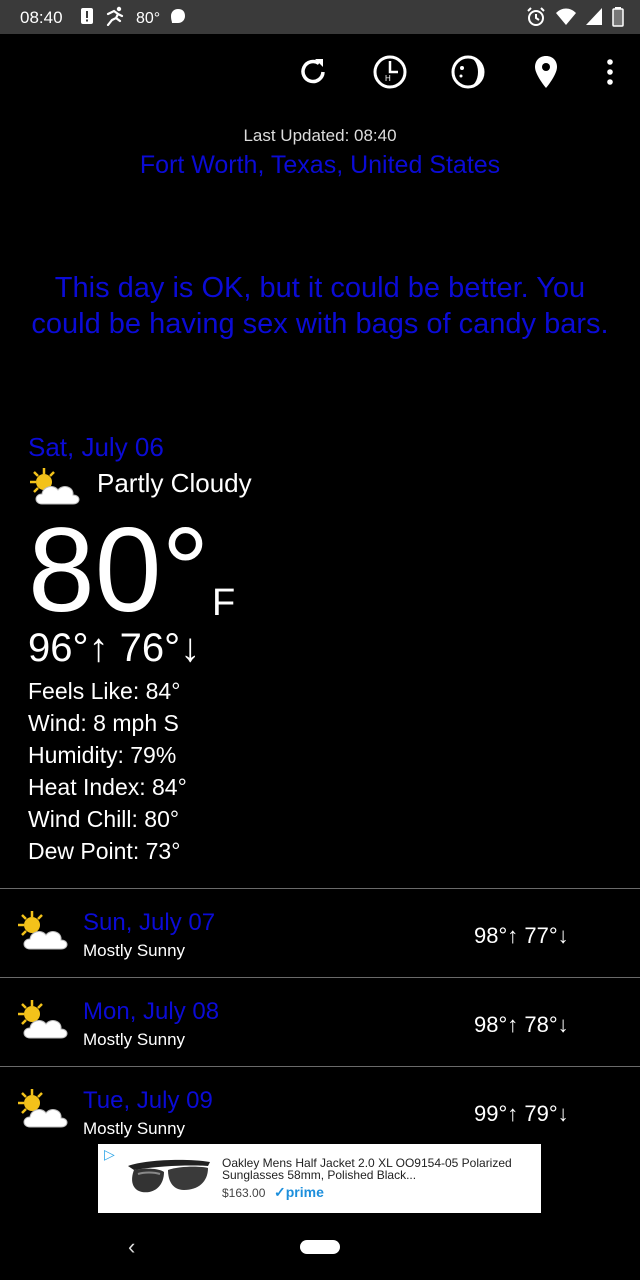 The width and height of the screenshot is (640, 1280). Describe the element at coordinates (320, 1022) in the screenshot. I see `forecast-row-mon: Mon, July 08 Mostly Sunny 98°↑ 78°↓` at that location.